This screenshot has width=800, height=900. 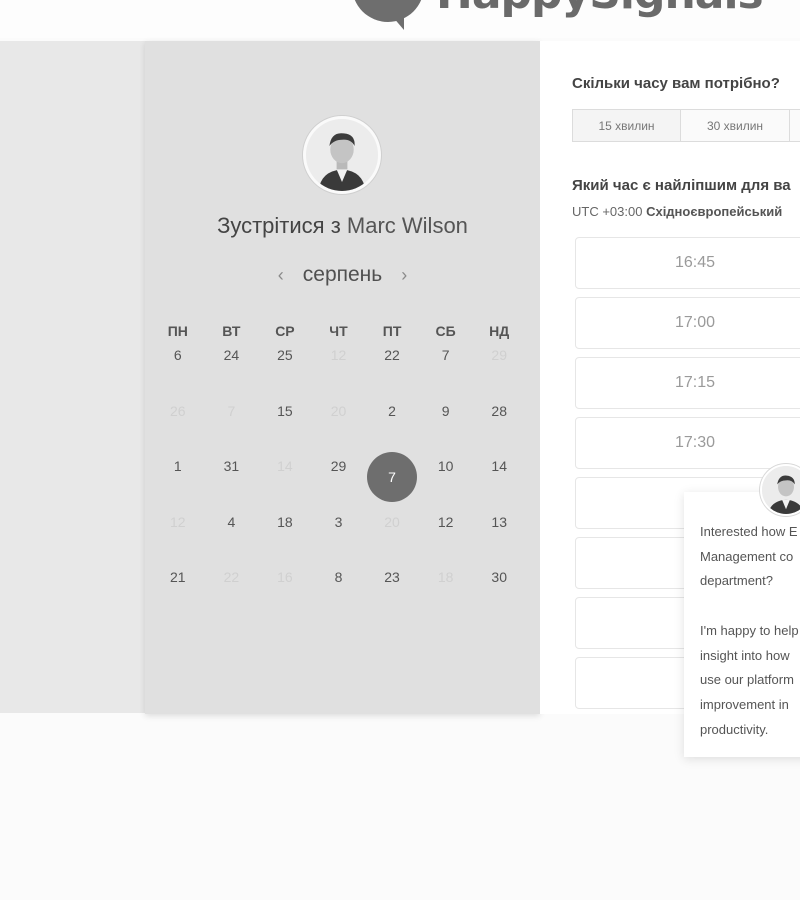 I want to click on calendar-day: 18, so click(x=285, y=534).